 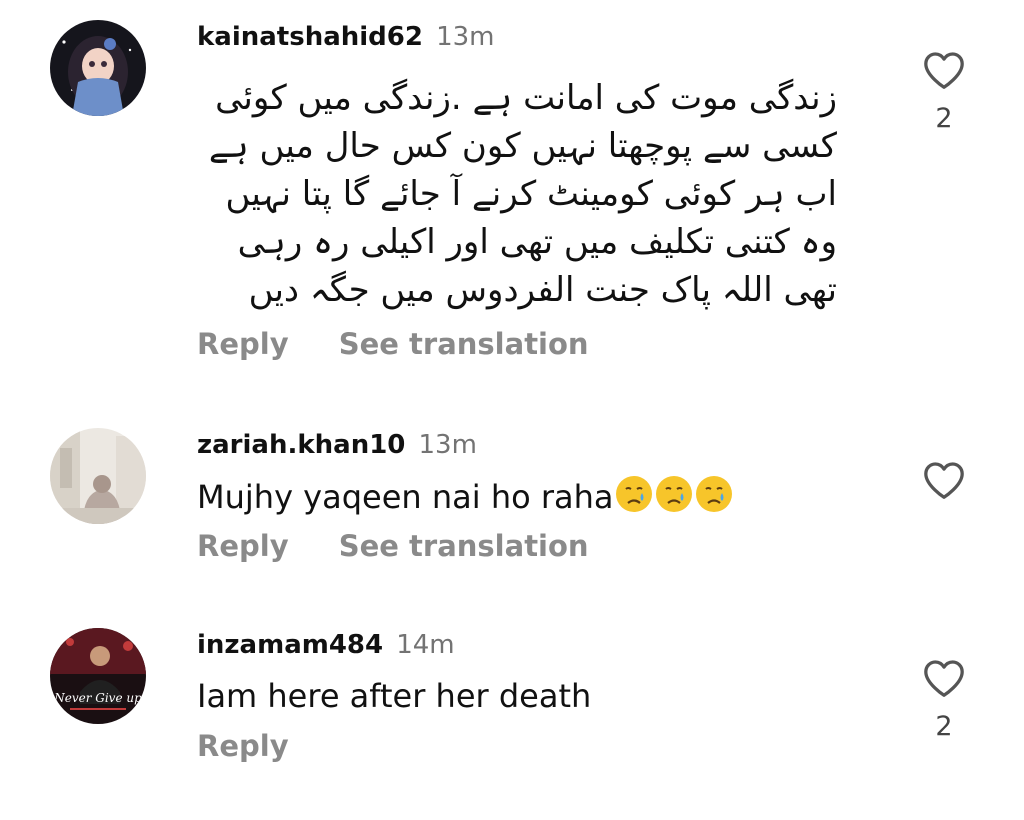 What do you see at coordinates (301, 445) in the screenshot?
I see `username: zariah.khan10` at bounding box center [301, 445].